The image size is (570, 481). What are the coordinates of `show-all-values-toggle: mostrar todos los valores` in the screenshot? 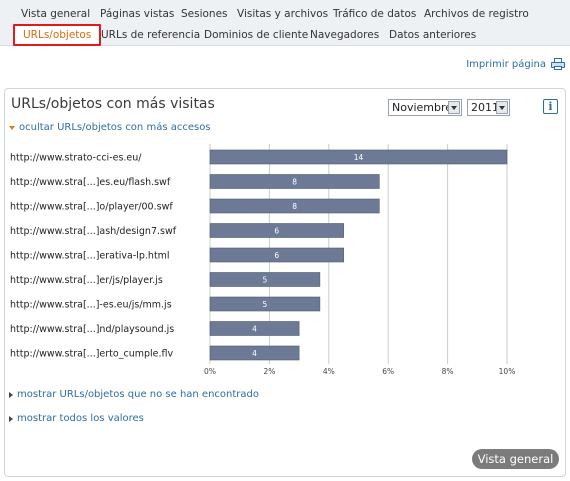 It's located at (76, 418).